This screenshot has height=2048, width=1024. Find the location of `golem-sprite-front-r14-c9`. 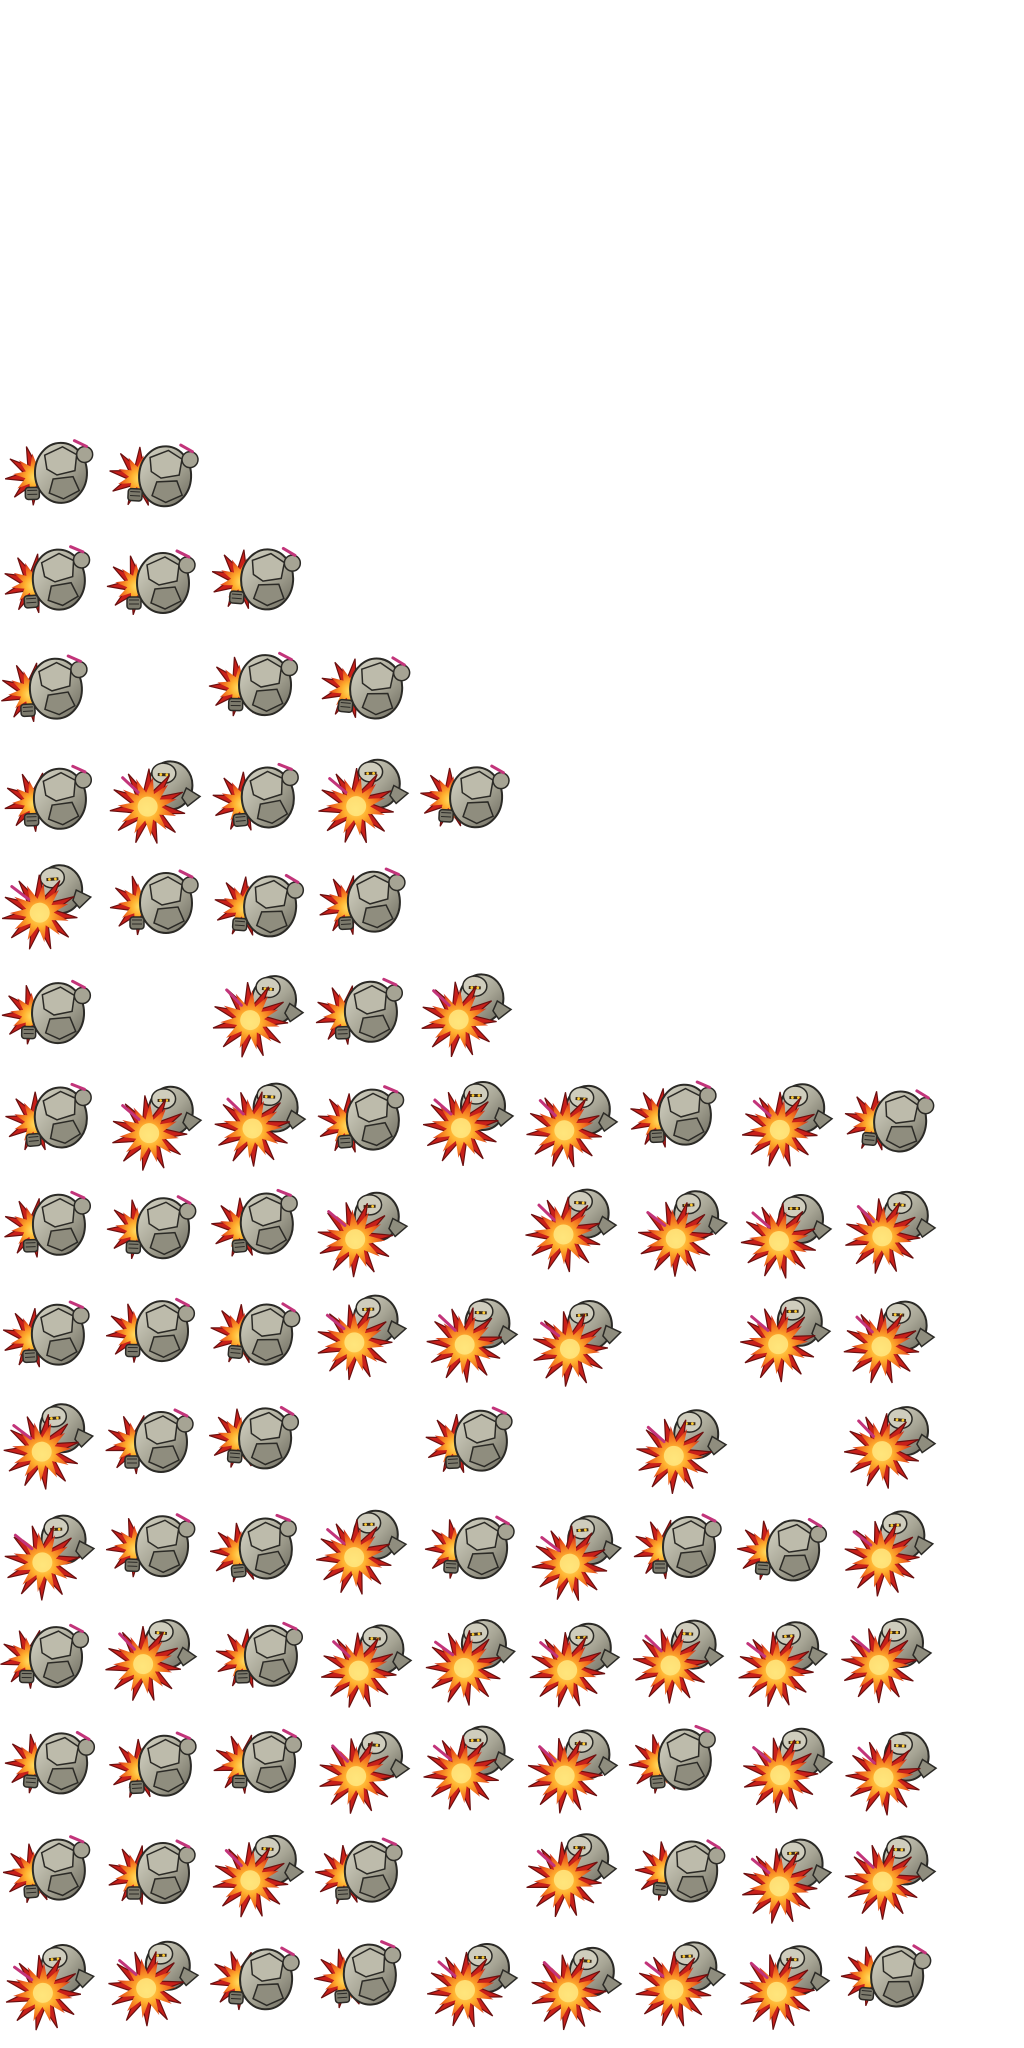

golem-sprite-front-r14-c9 is located at coordinates (893, 1872).